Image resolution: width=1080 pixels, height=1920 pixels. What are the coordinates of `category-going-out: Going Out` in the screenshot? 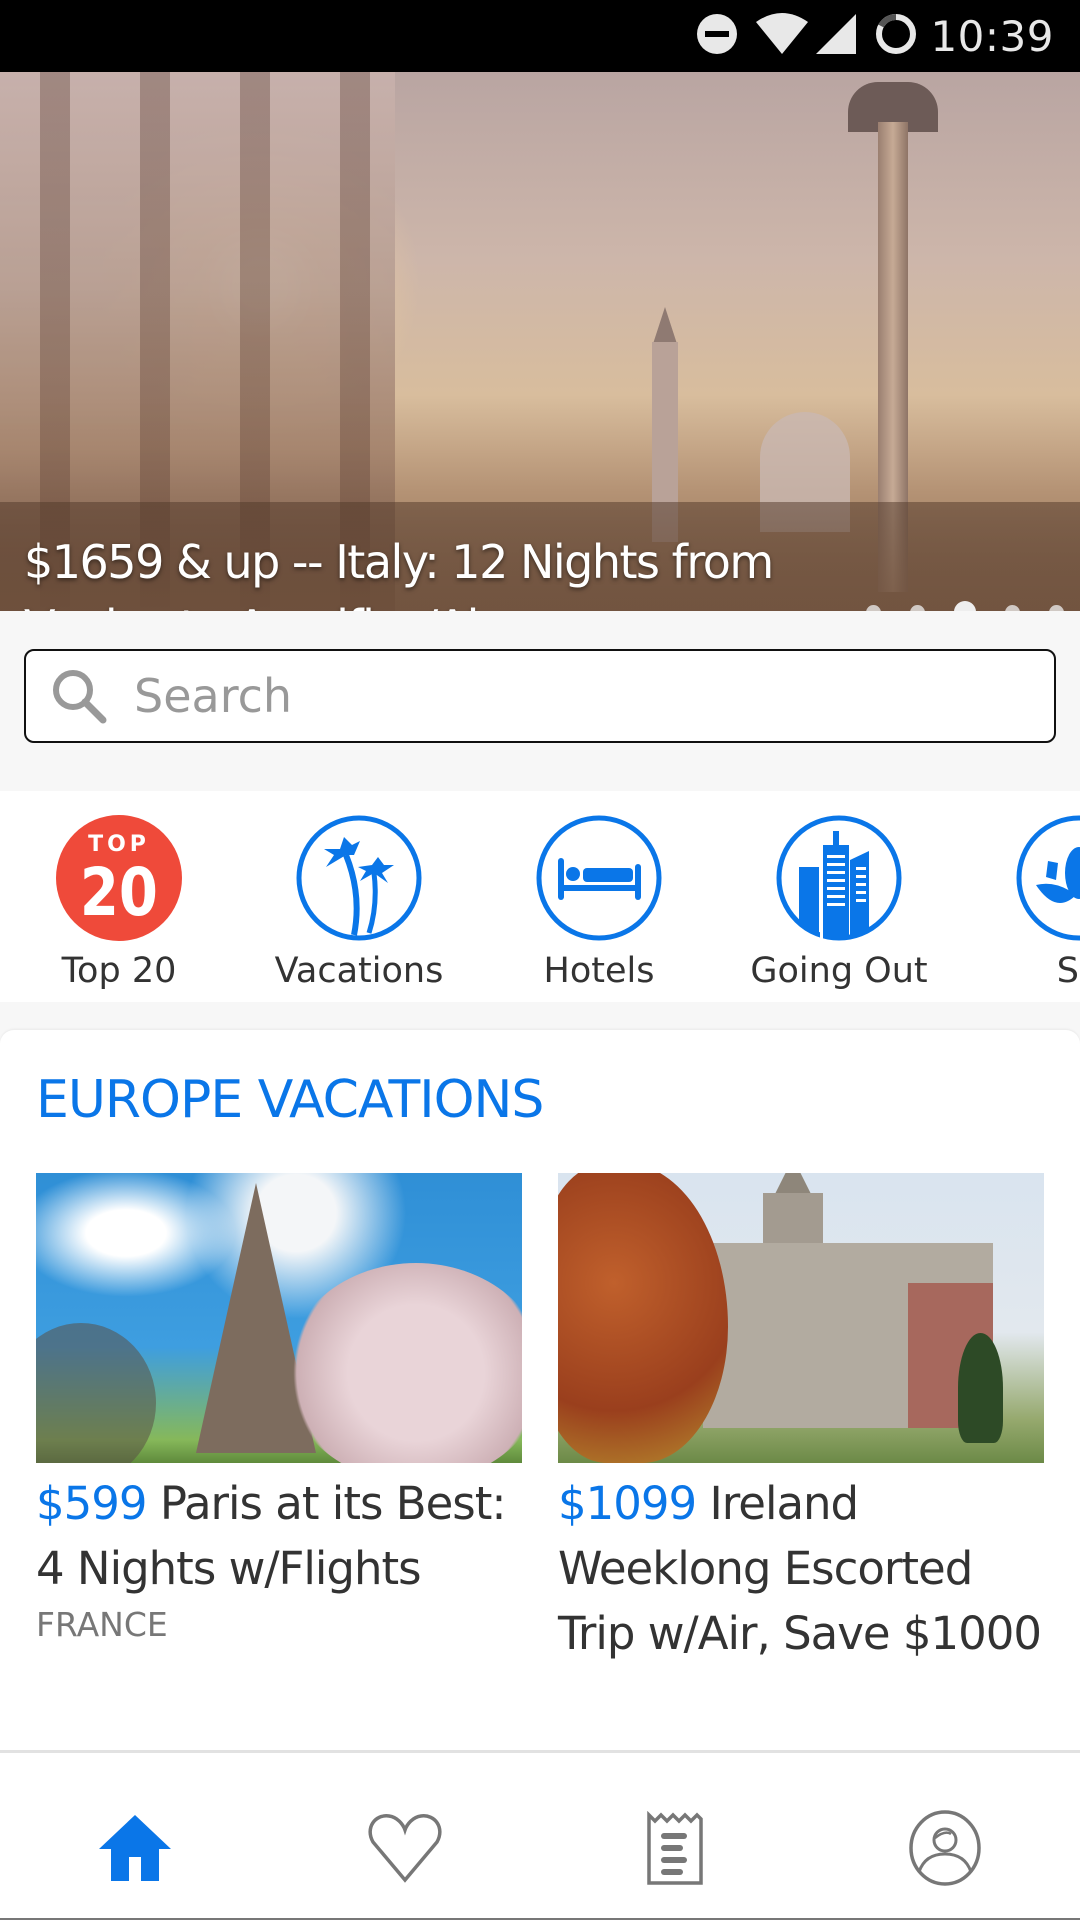 It's located at (839, 903).